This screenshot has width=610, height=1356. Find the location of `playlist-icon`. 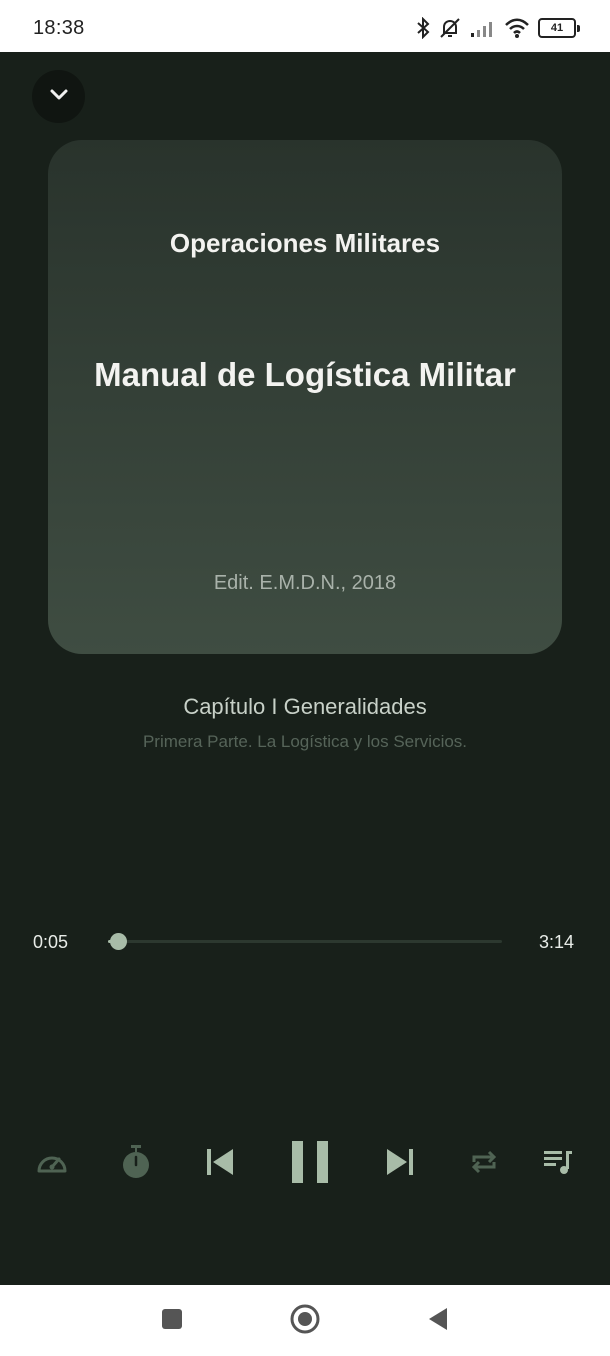

playlist-icon is located at coordinates (558, 1164).